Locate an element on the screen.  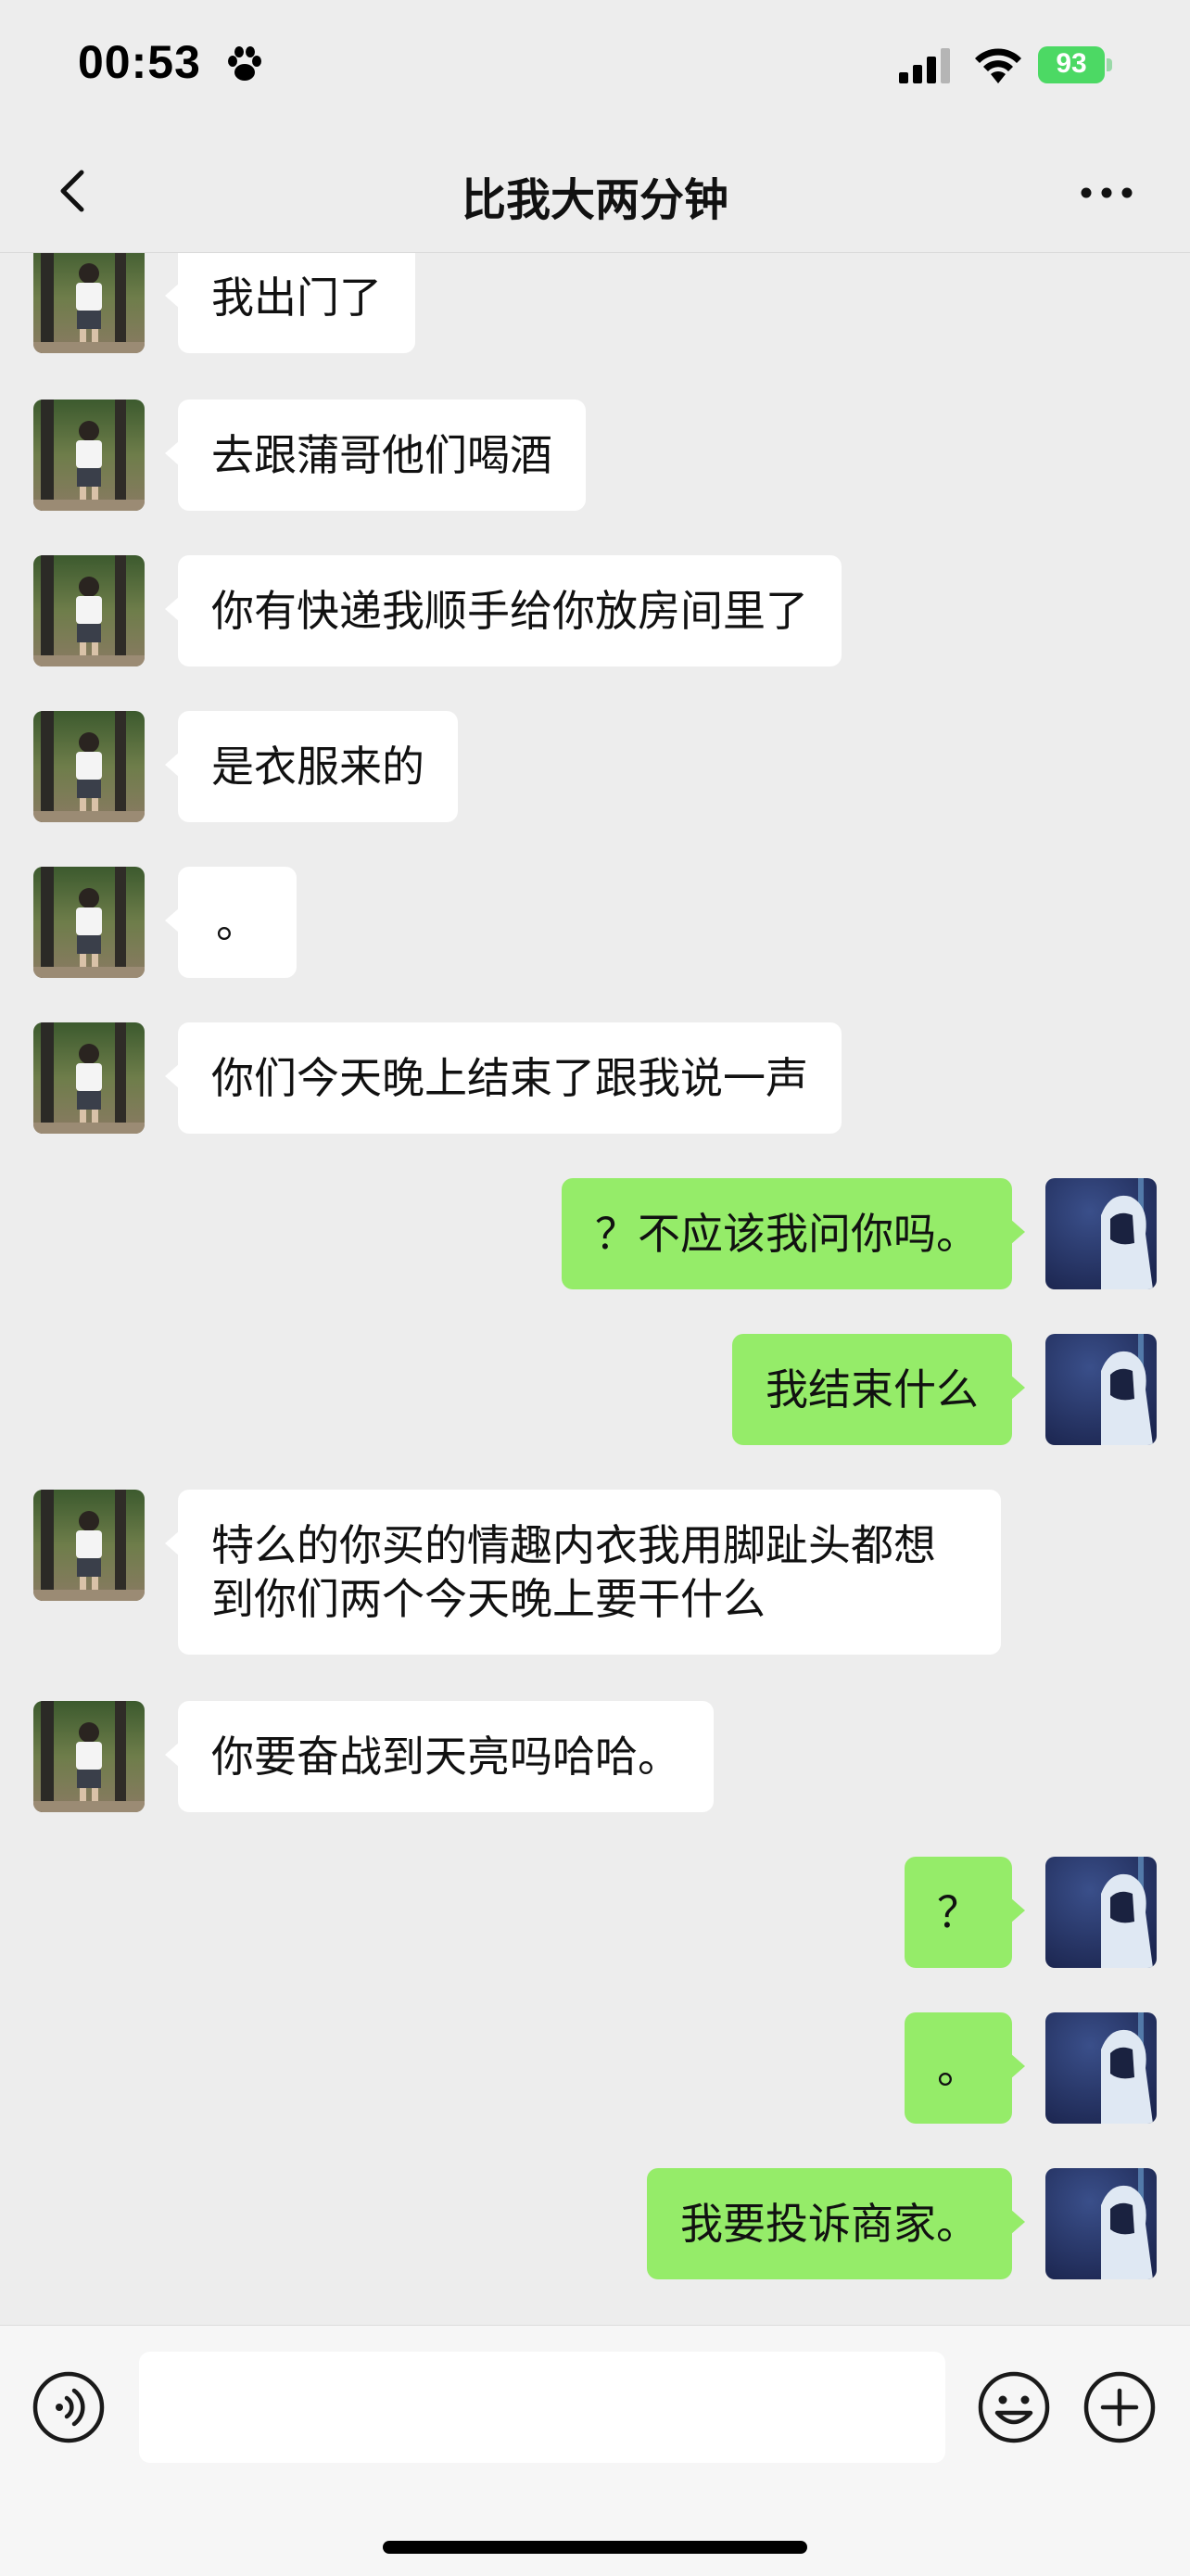
outgoing-message-bubble: 我结束什么 is located at coordinates (878, 1389).